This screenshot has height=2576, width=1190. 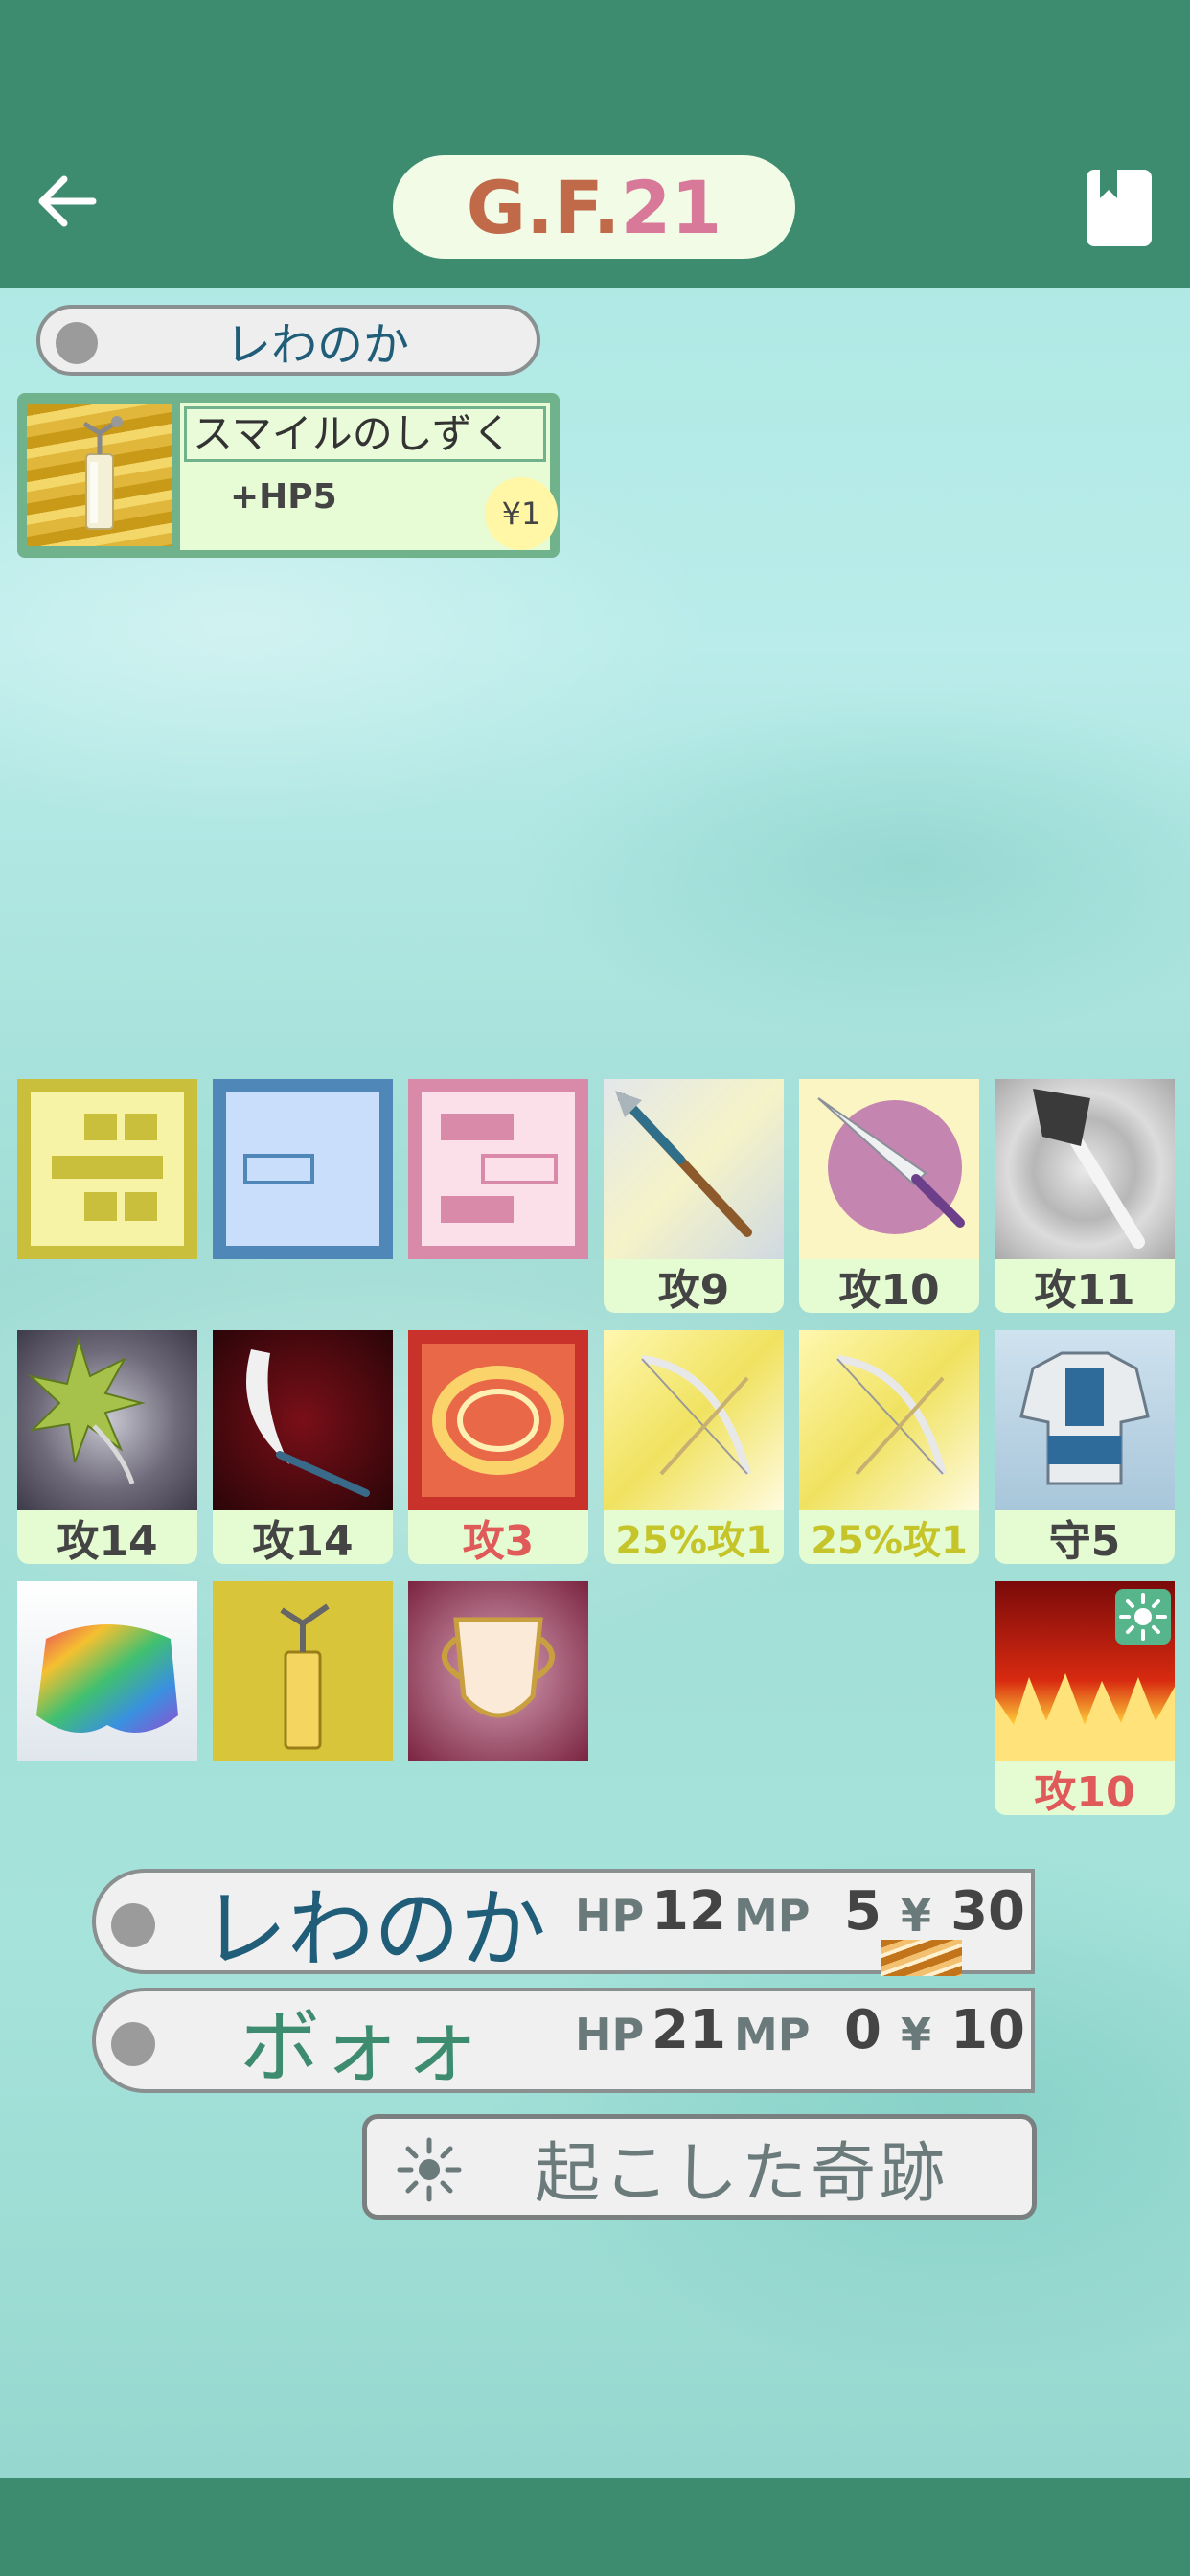 What do you see at coordinates (563, 1924) in the screenshot?
I see `player-status-1: レわのか HP 12 MP 5 ¥ 30` at bounding box center [563, 1924].